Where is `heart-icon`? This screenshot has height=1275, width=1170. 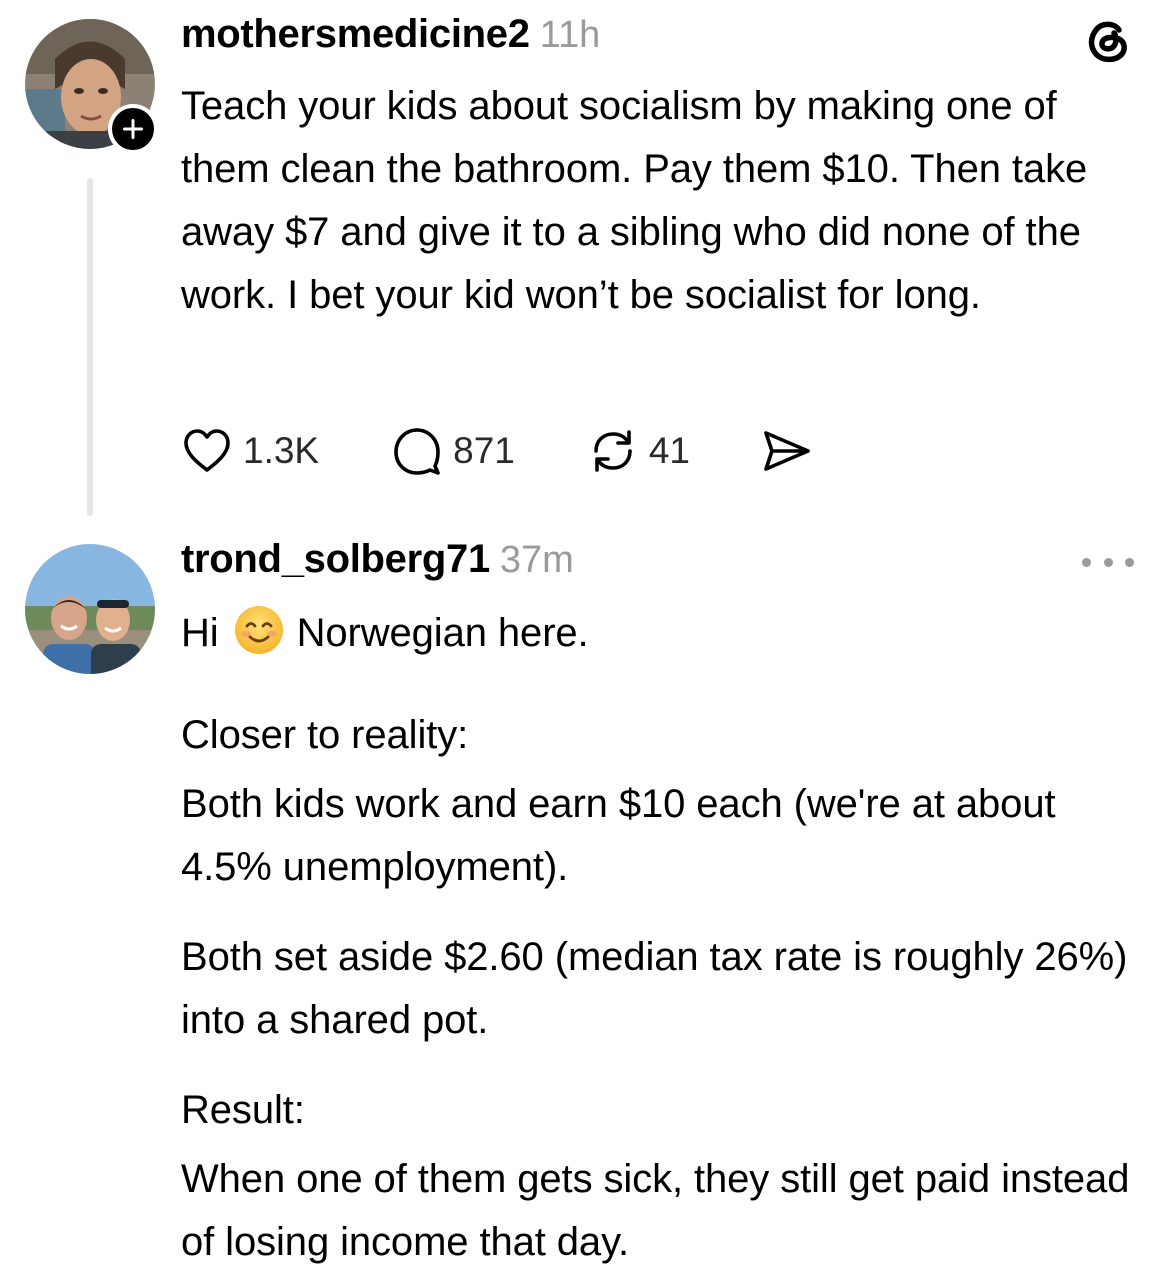
heart-icon is located at coordinates (207, 450).